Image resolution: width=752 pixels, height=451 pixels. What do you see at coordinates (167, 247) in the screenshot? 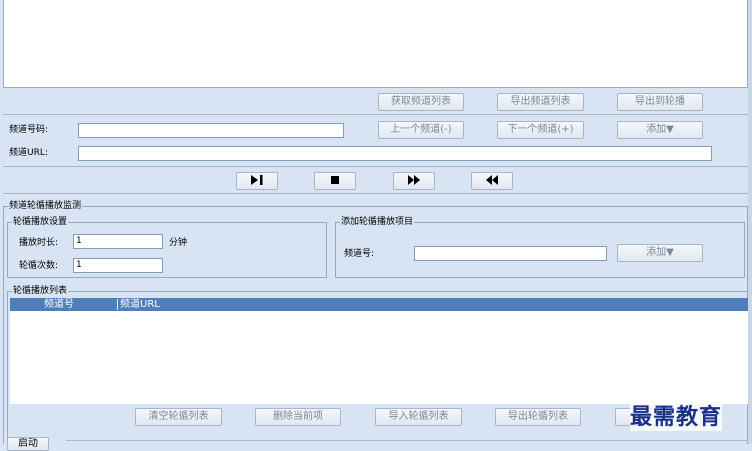
I see `carousel-settings-group: 轮循播放设置 播放时长: 1 分钟 轮循次数: 1` at bounding box center [167, 247].